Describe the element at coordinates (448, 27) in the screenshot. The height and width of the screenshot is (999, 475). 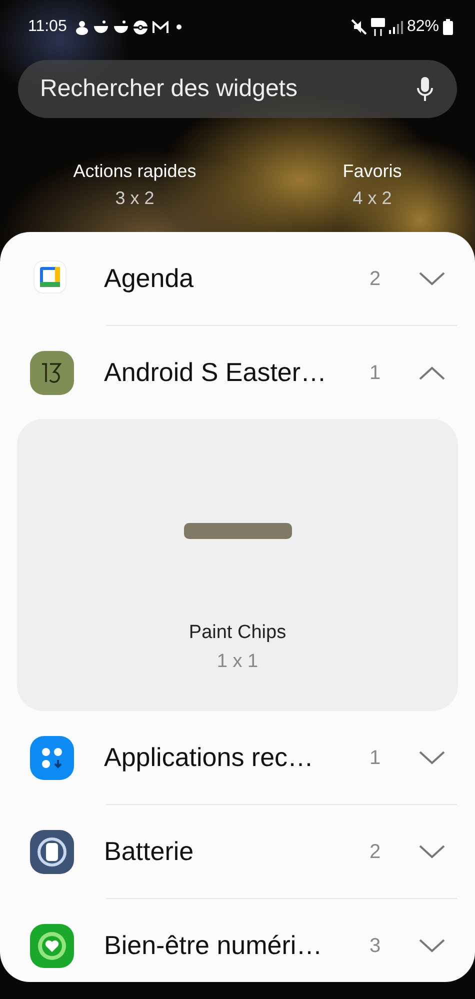
I see `battery-icon` at that location.